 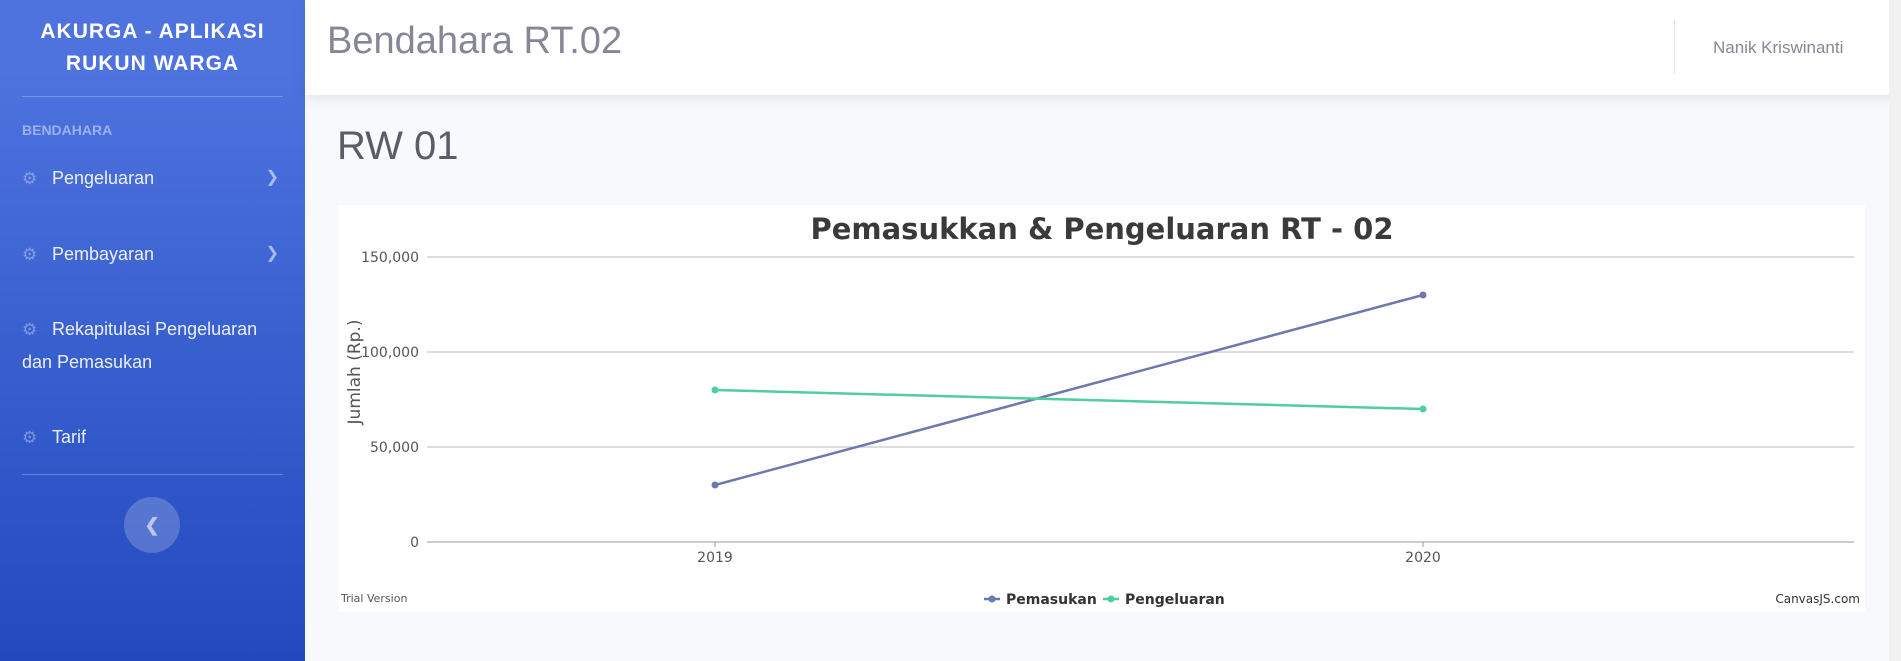 What do you see at coordinates (1674, 47) in the screenshot?
I see `topbar-divider` at bounding box center [1674, 47].